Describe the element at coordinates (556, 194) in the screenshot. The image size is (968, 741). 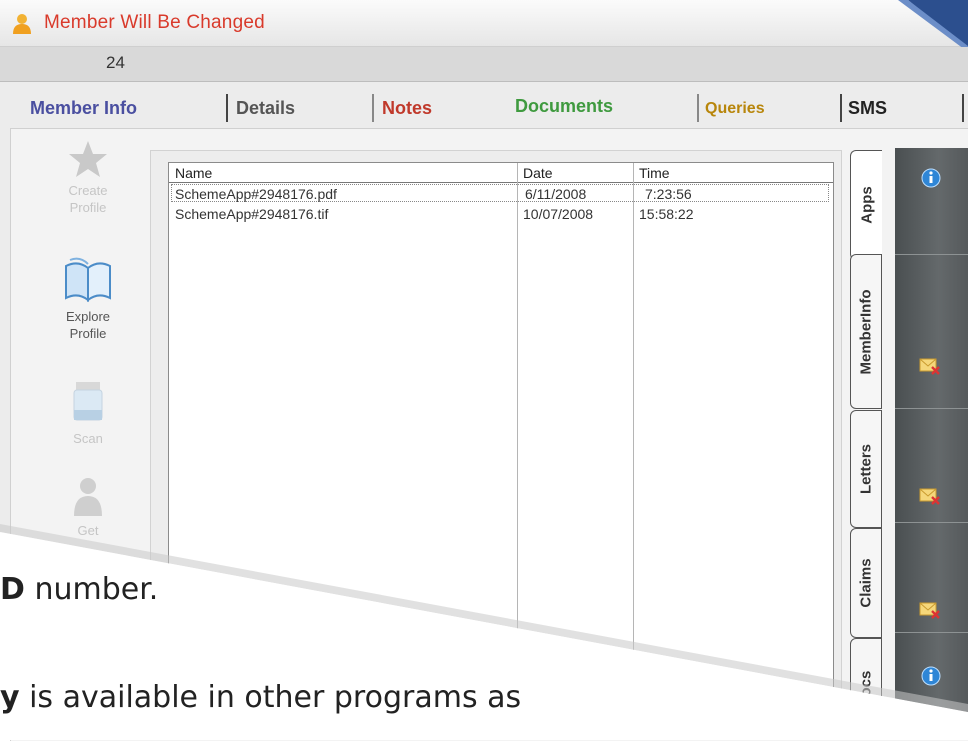
I see `row-date: 6/11/2008` at that location.